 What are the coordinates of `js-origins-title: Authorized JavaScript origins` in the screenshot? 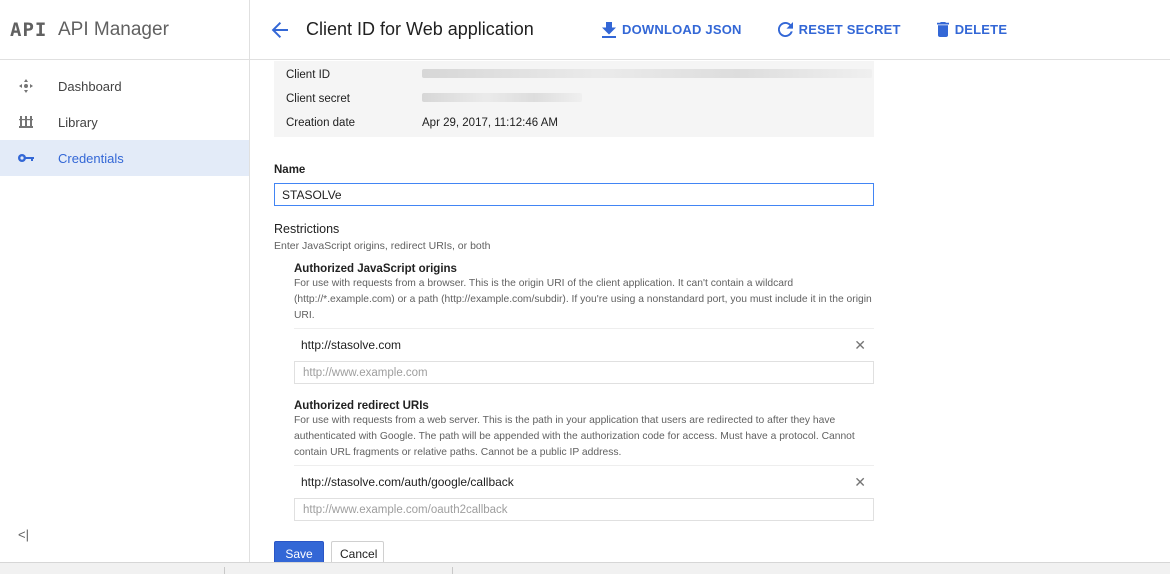 It's located at (375, 269).